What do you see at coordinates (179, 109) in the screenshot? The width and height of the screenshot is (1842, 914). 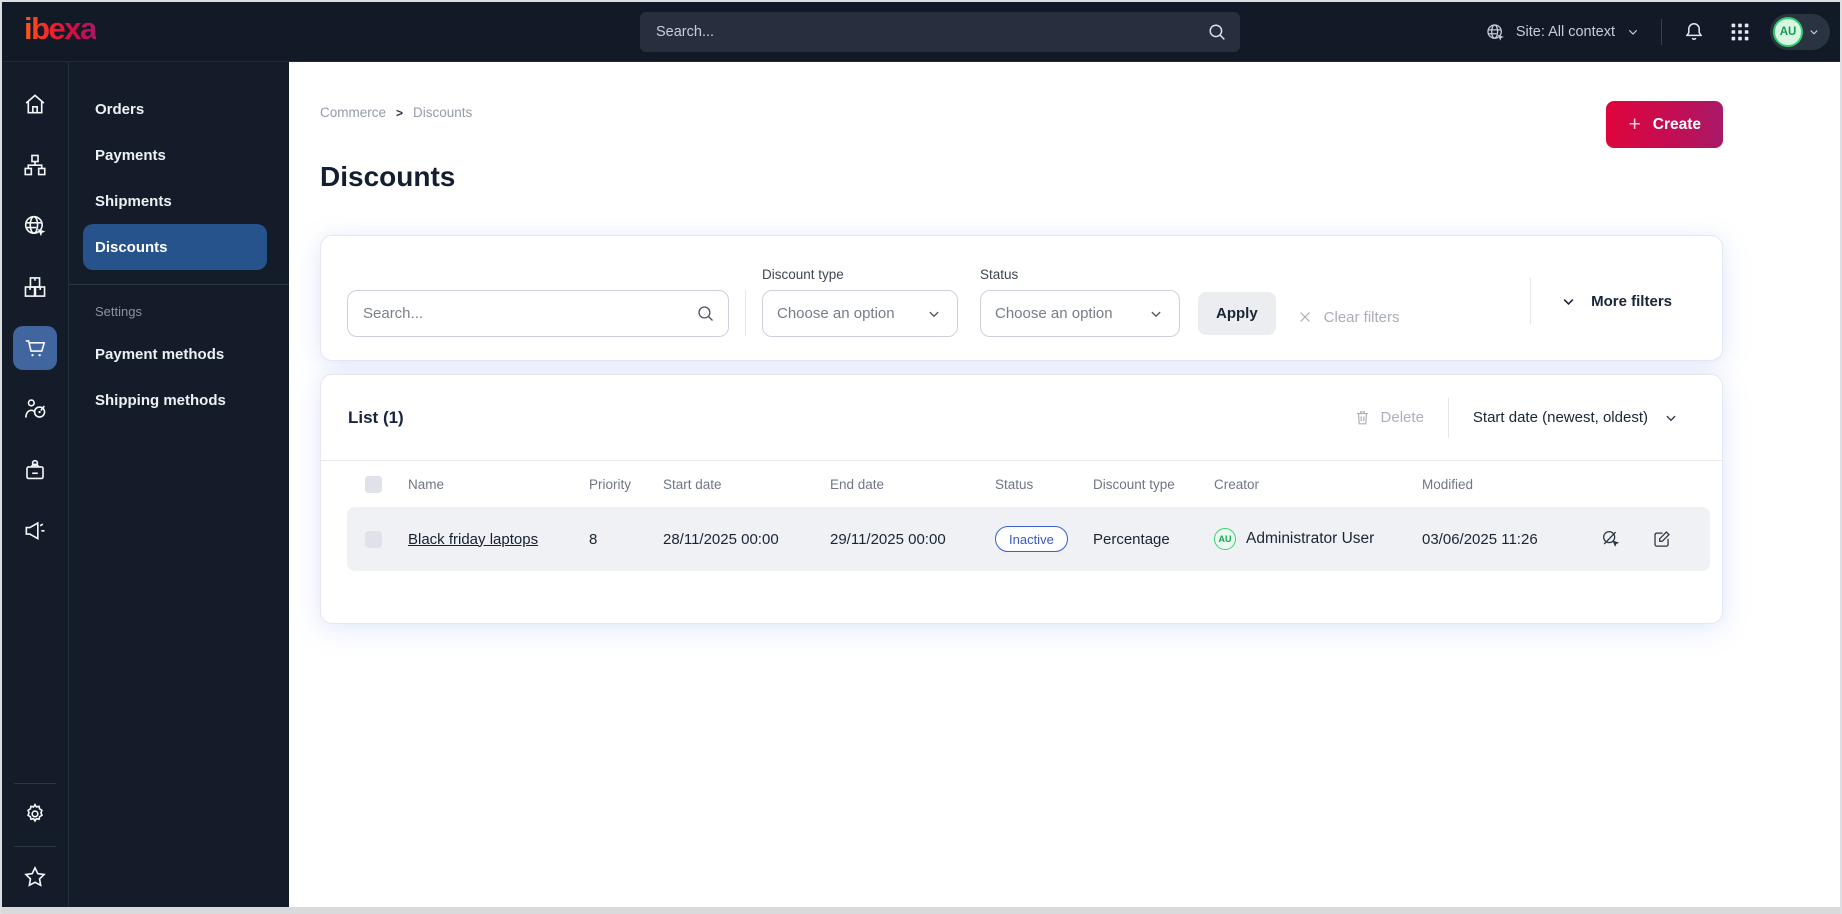 I see `sidebar-item-orders: Orders` at bounding box center [179, 109].